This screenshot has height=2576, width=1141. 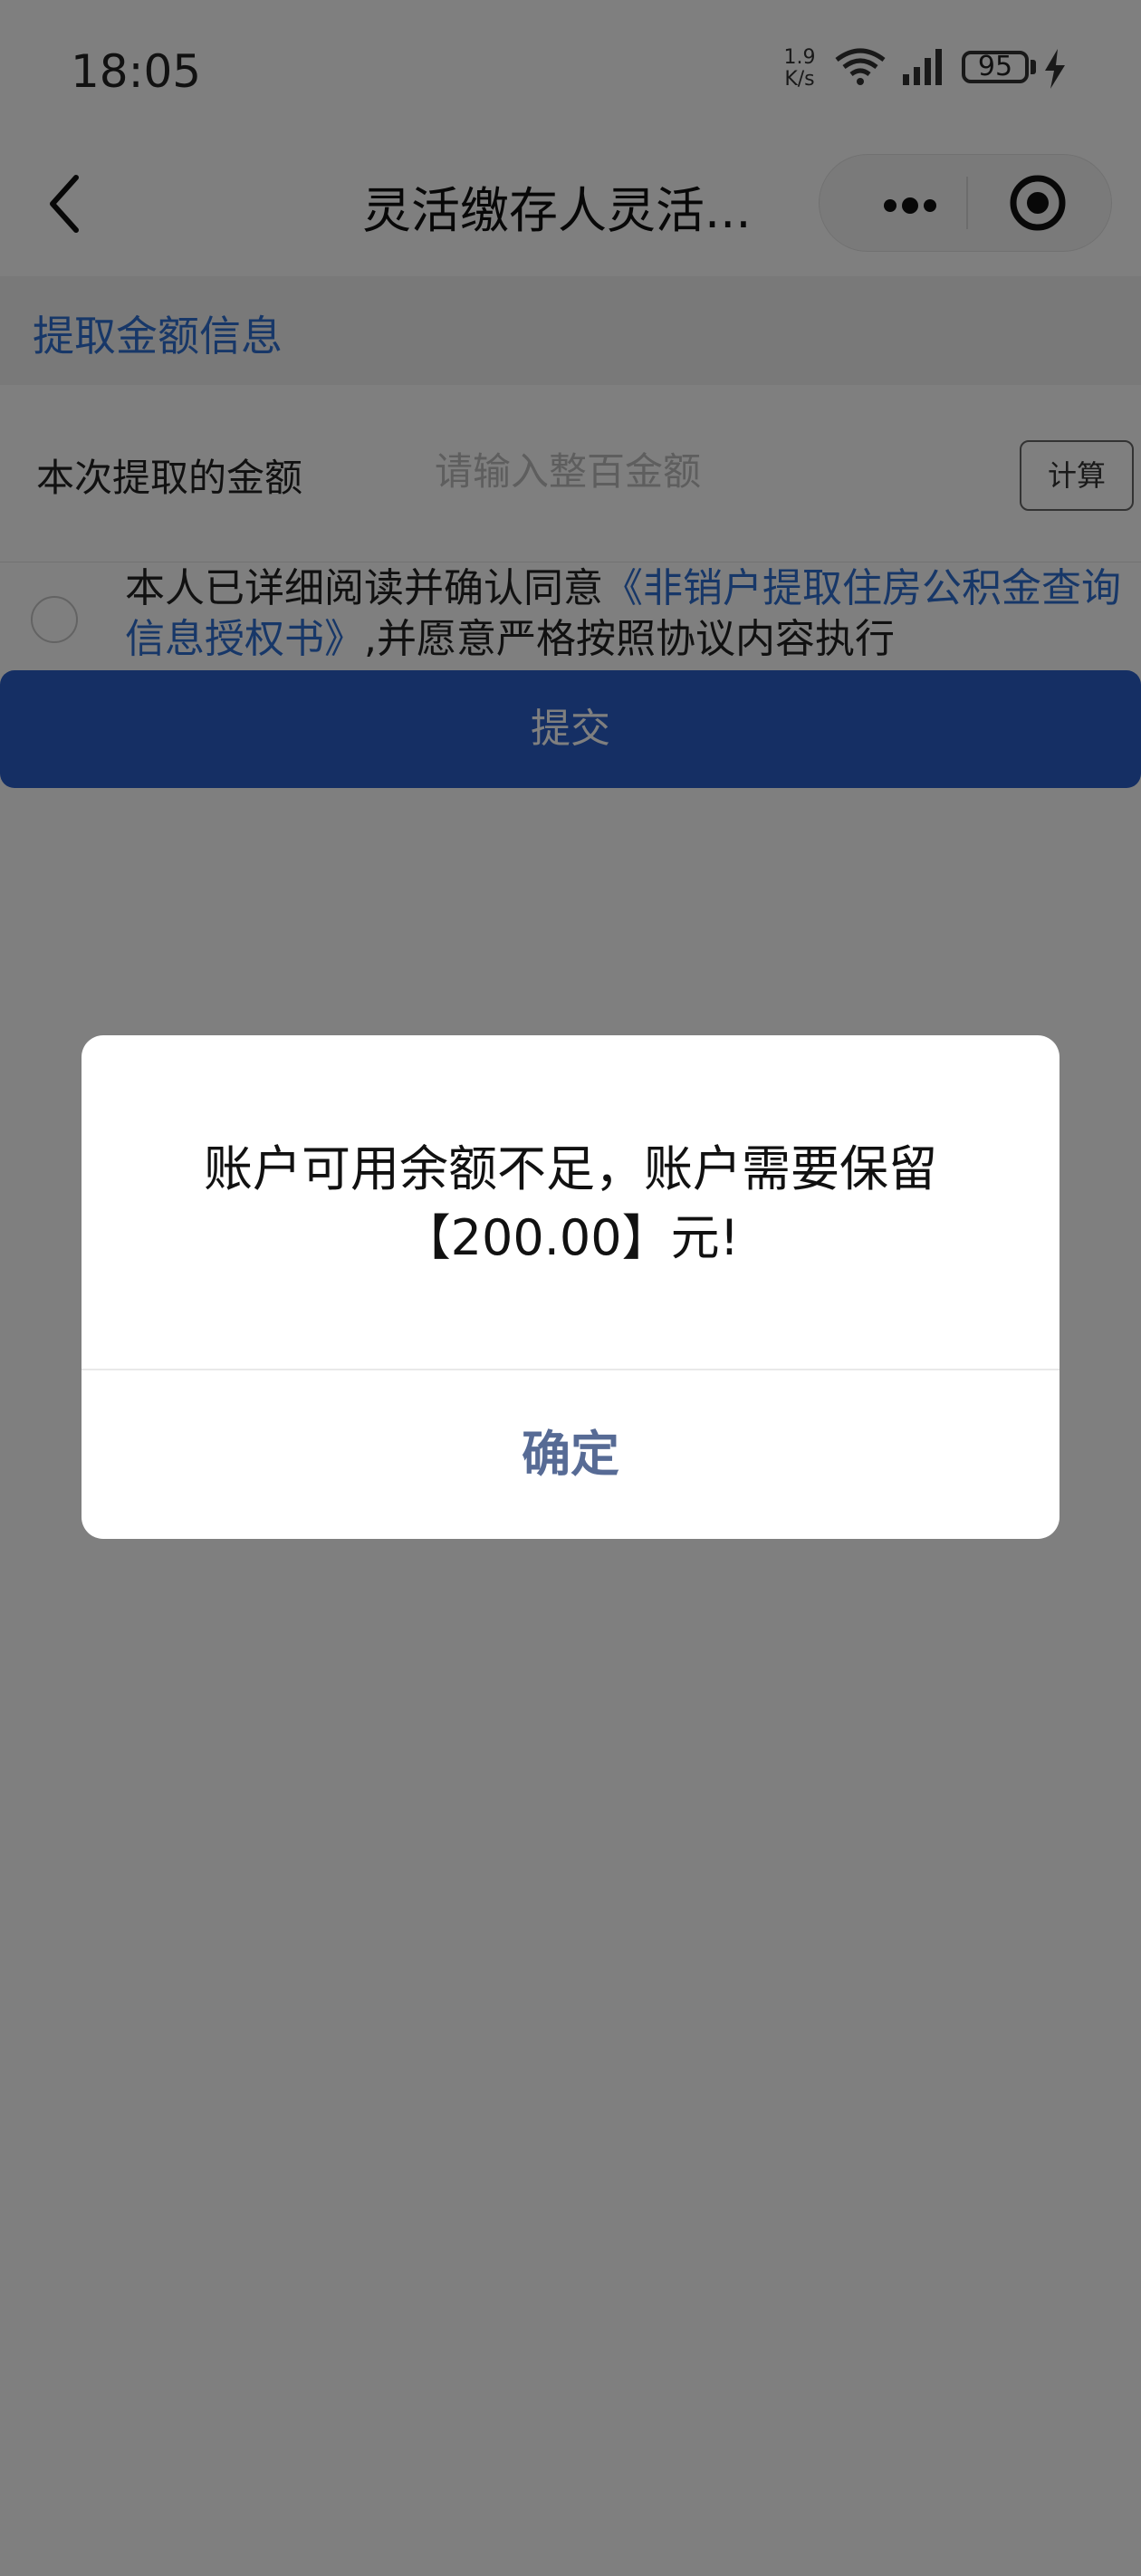 I want to click on confirm-button: 确定, so click(x=571, y=1454).